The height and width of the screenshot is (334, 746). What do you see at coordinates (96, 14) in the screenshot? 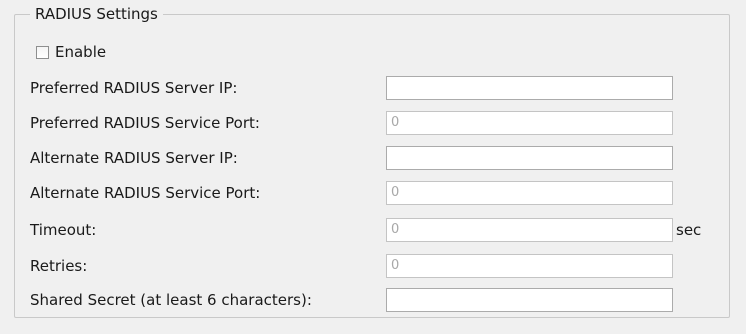
I see `group-title: RADIUS Settings` at bounding box center [96, 14].